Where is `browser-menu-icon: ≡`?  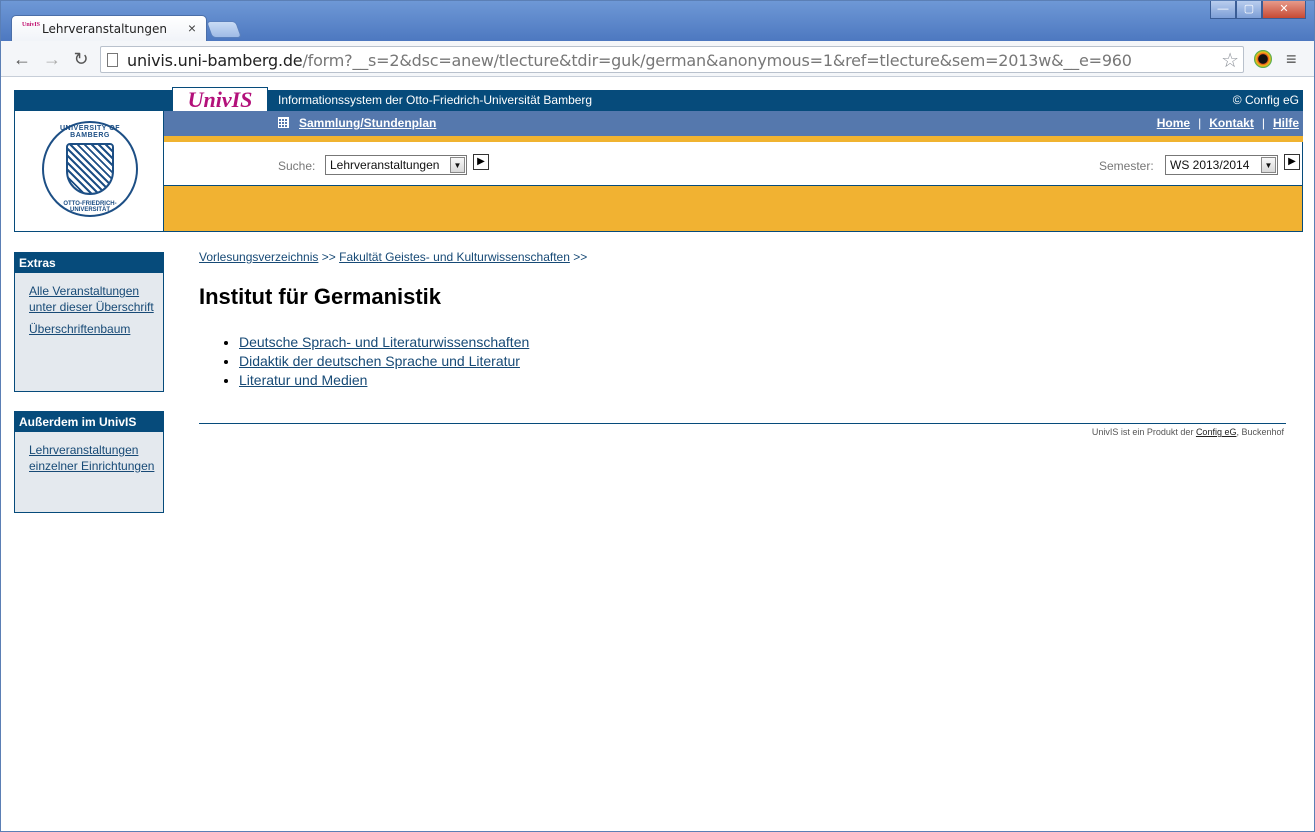 browser-menu-icon: ≡ is located at coordinates (1291, 59).